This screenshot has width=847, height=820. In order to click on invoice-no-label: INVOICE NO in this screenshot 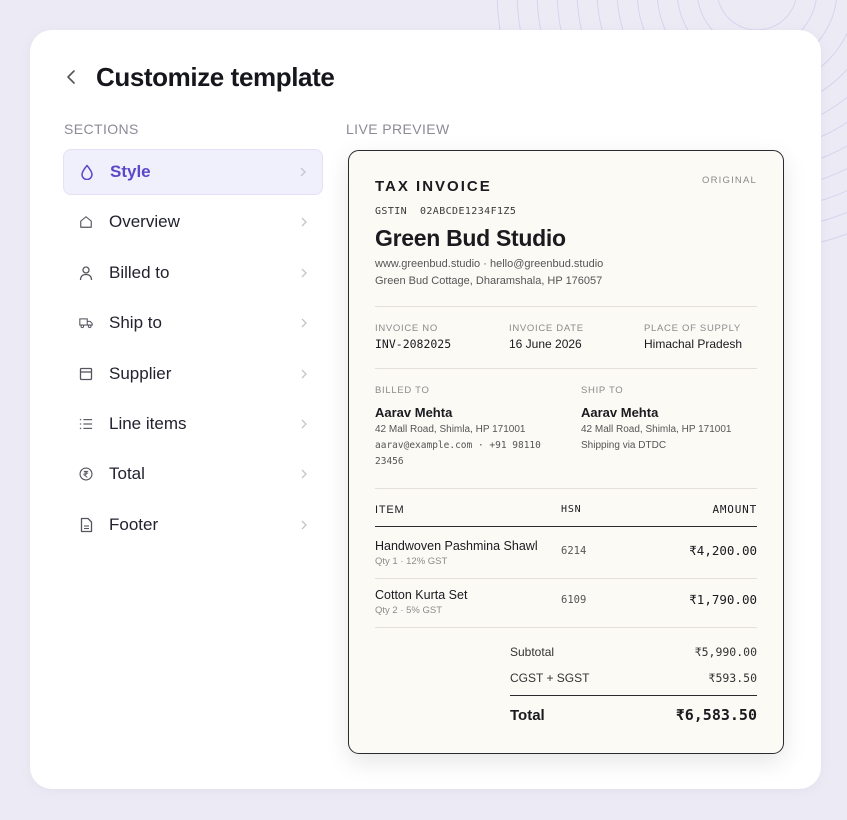, I will do `click(406, 328)`.